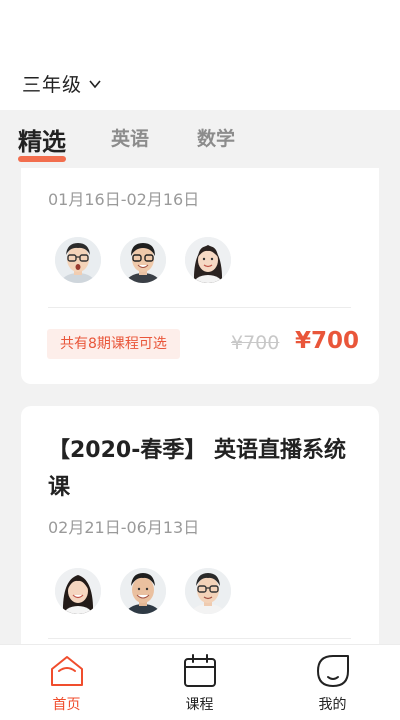 Image resolution: width=400 pixels, height=720 pixels. I want to click on nav-courses: 课程, so click(199, 682).